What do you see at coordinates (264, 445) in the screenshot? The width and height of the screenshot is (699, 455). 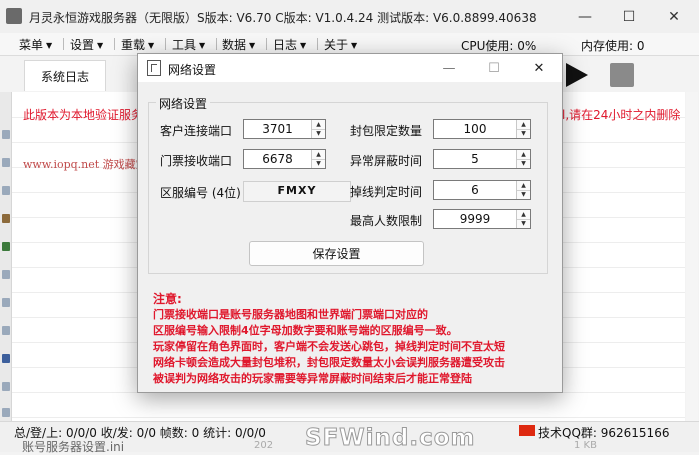 I see `status-date-partial: 202` at bounding box center [264, 445].